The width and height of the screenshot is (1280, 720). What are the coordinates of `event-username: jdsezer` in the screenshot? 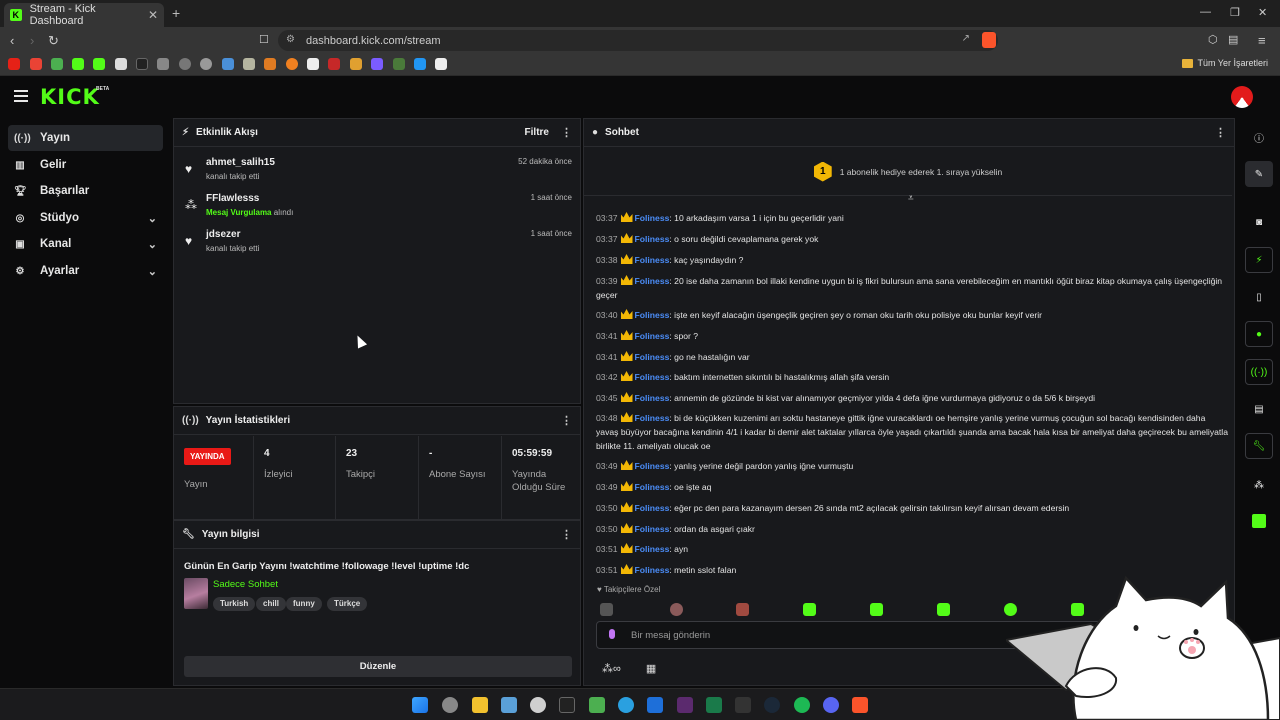 It's located at (223, 234).